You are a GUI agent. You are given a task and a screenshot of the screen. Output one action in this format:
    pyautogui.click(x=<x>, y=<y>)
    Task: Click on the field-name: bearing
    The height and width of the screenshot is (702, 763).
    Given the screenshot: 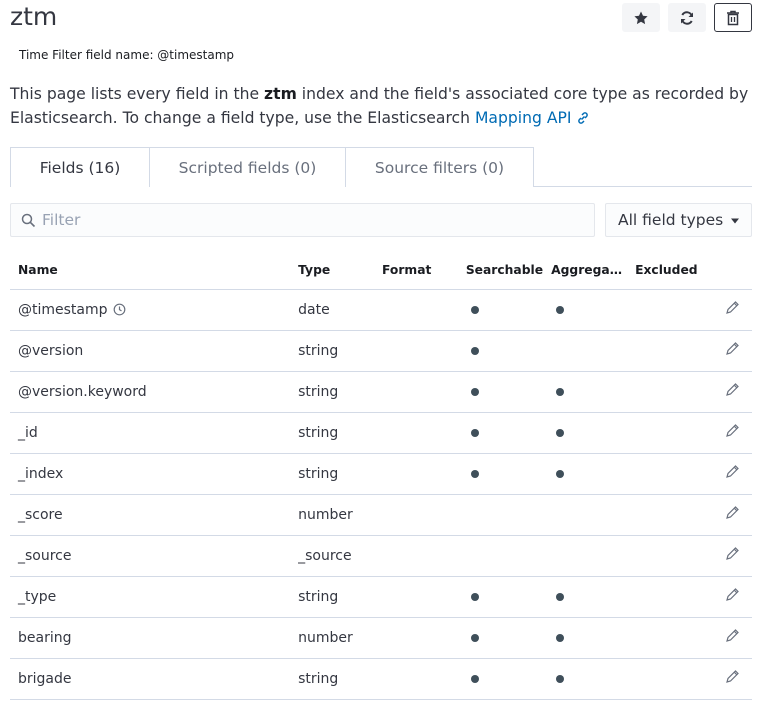 What is the action you would take?
    pyautogui.click(x=45, y=637)
    